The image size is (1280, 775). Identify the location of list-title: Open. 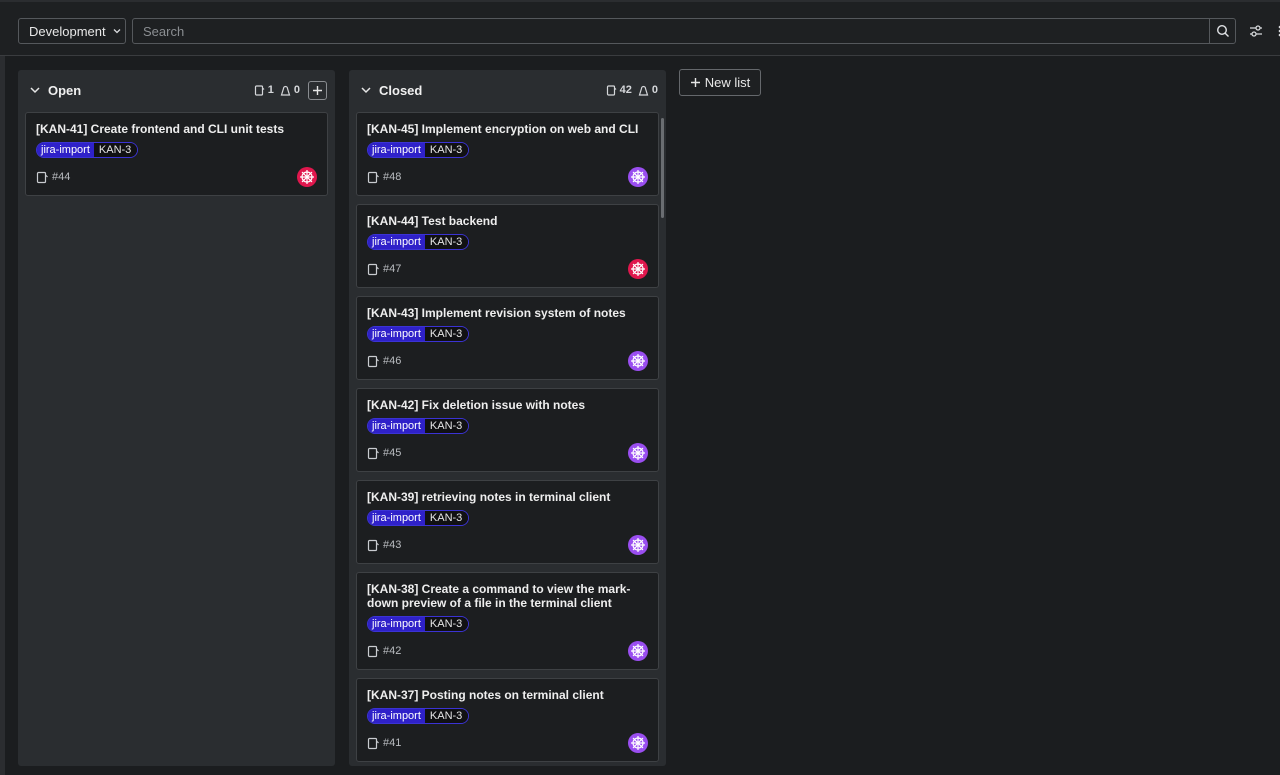
(65, 90).